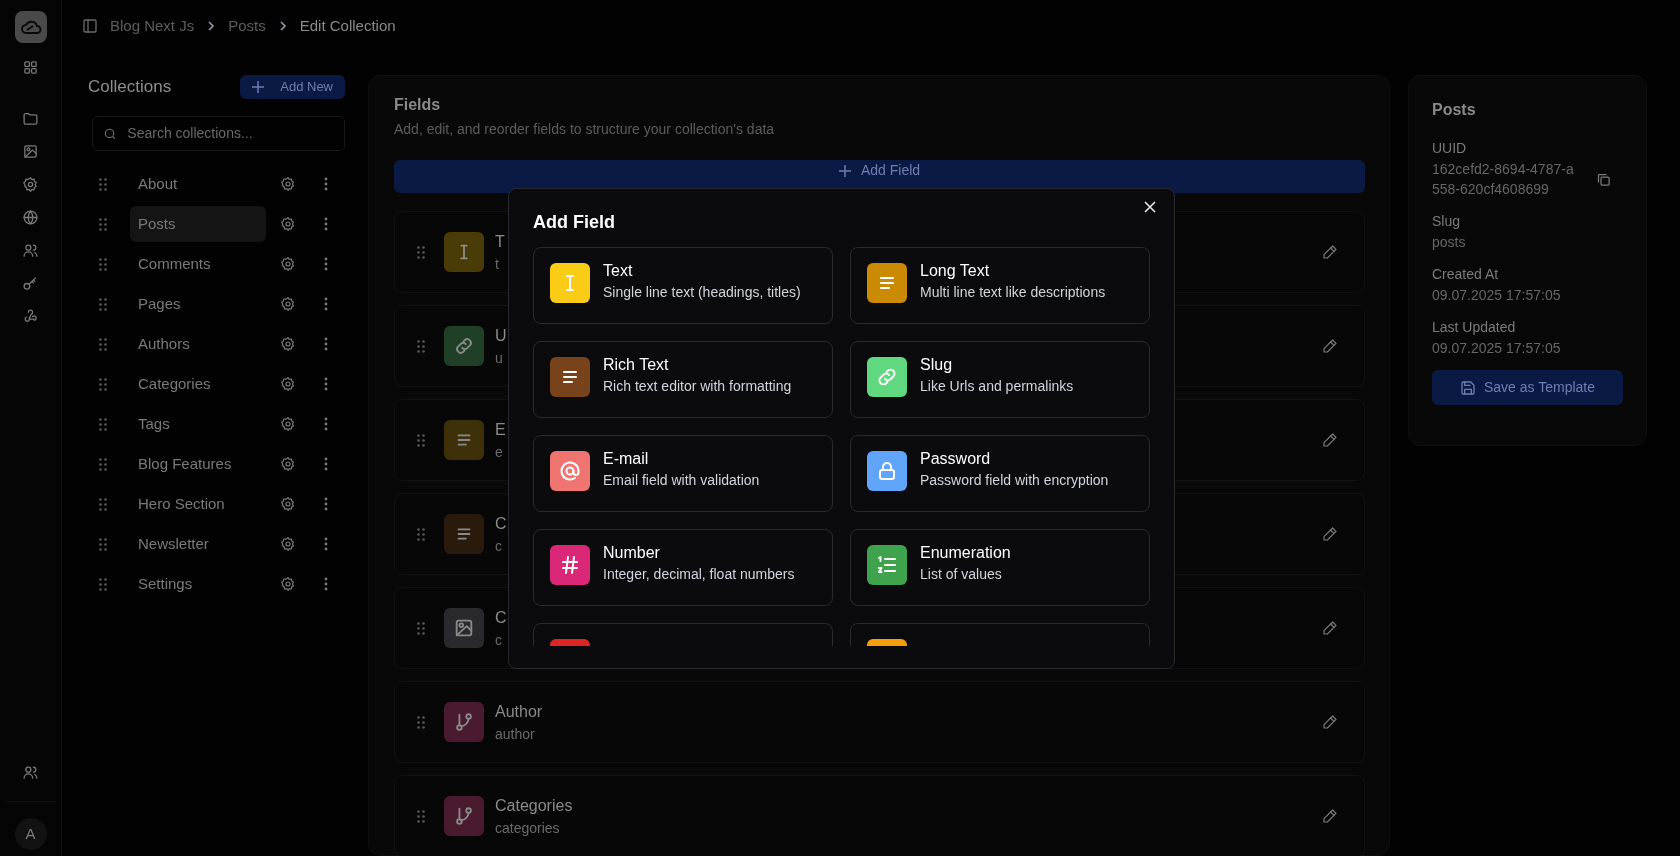 Image resolution: width=1680 pixels, height=856 pixels. I want to click on option-description: Password field with encryption, so click(1014, 480).